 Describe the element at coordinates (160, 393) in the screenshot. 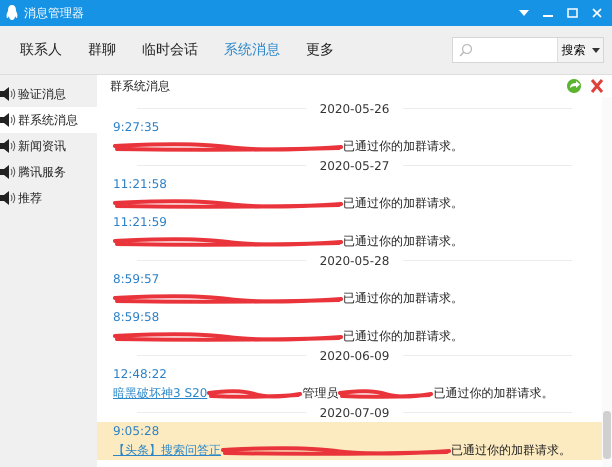

I see `group-link: 暗黑破坏神3 S20` at that location.